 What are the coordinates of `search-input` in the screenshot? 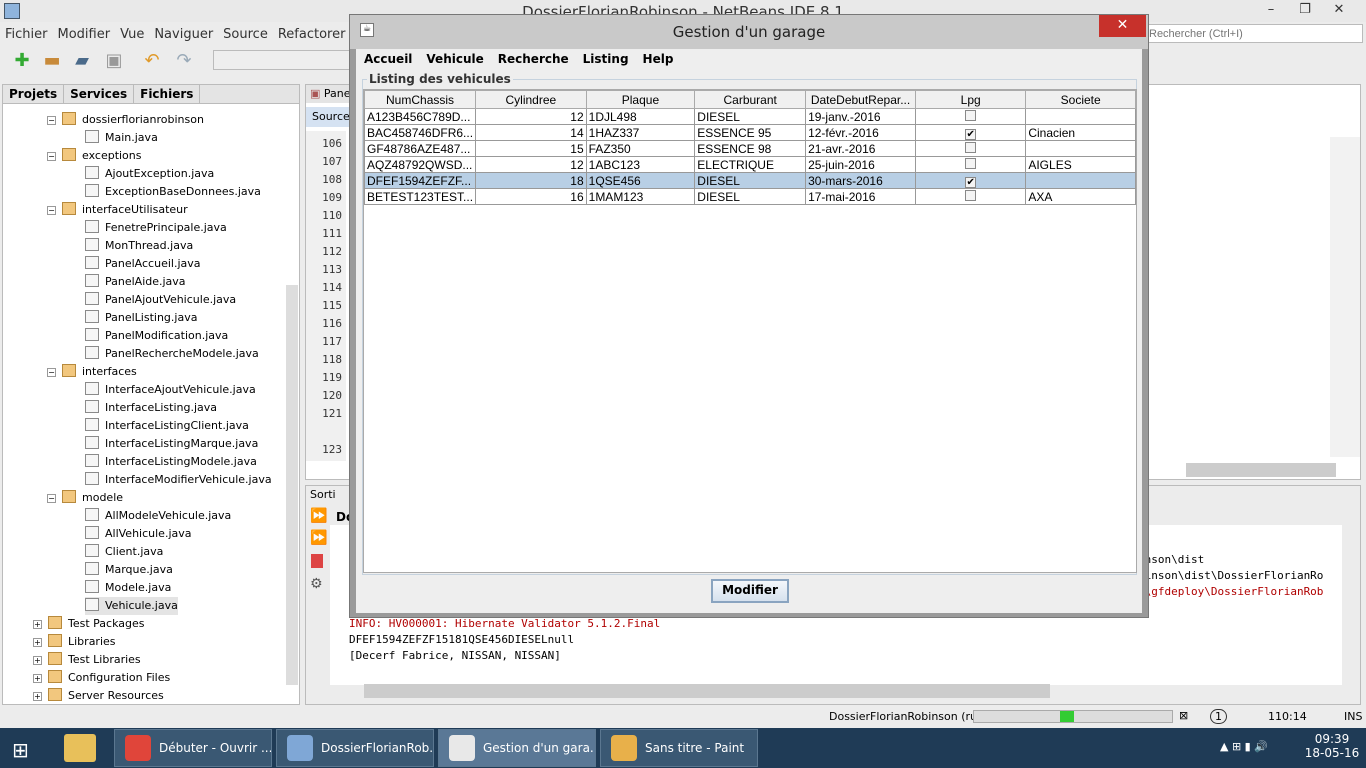 It's located at (1254, 33).